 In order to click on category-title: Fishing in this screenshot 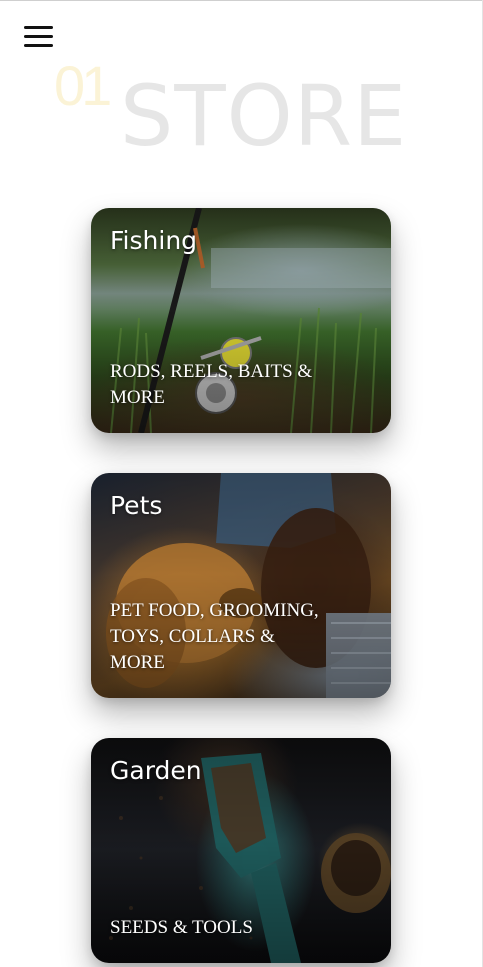, I will do `click(154, 240)`.